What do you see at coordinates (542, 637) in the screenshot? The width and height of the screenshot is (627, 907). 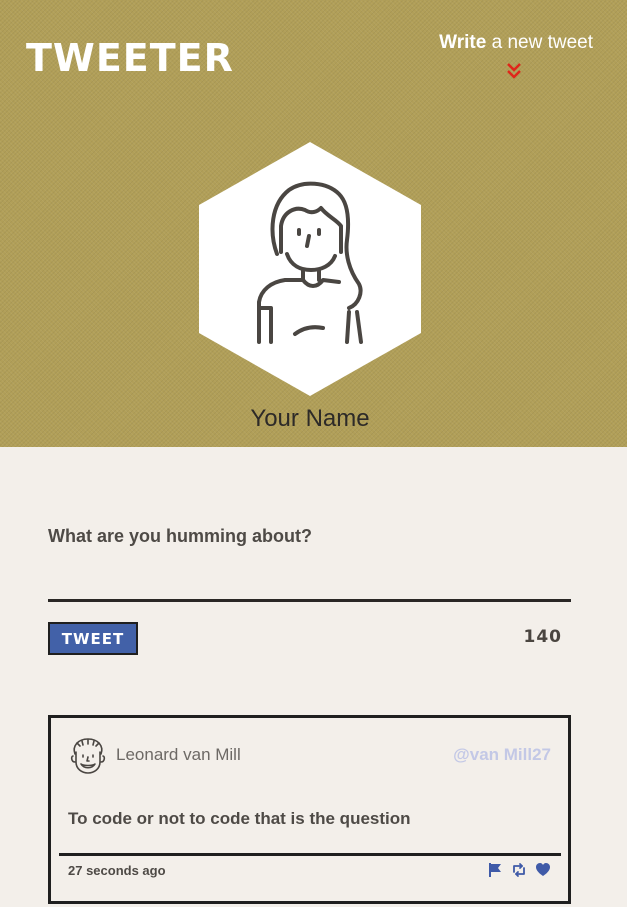 I see `character-counter: 140` at bounding box center [542, 637].